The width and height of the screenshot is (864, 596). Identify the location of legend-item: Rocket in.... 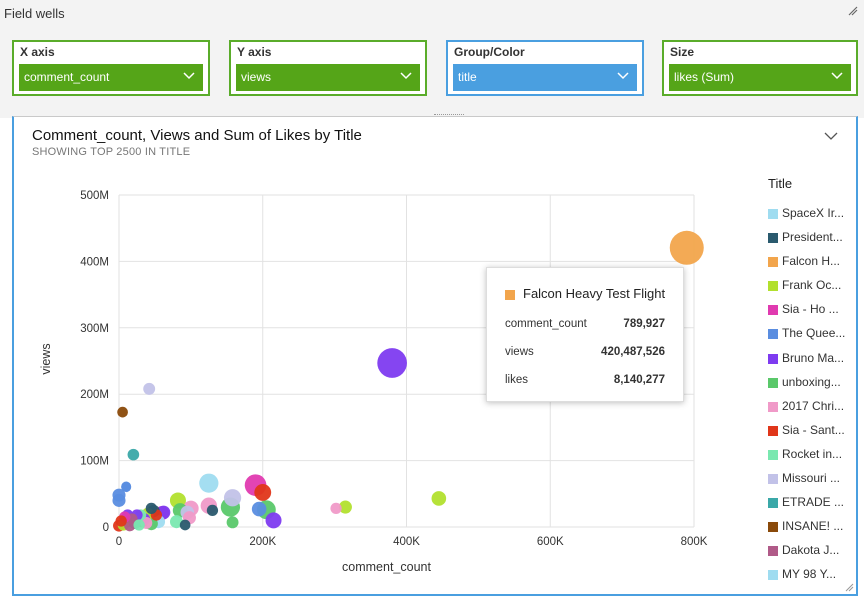
(813, 456).